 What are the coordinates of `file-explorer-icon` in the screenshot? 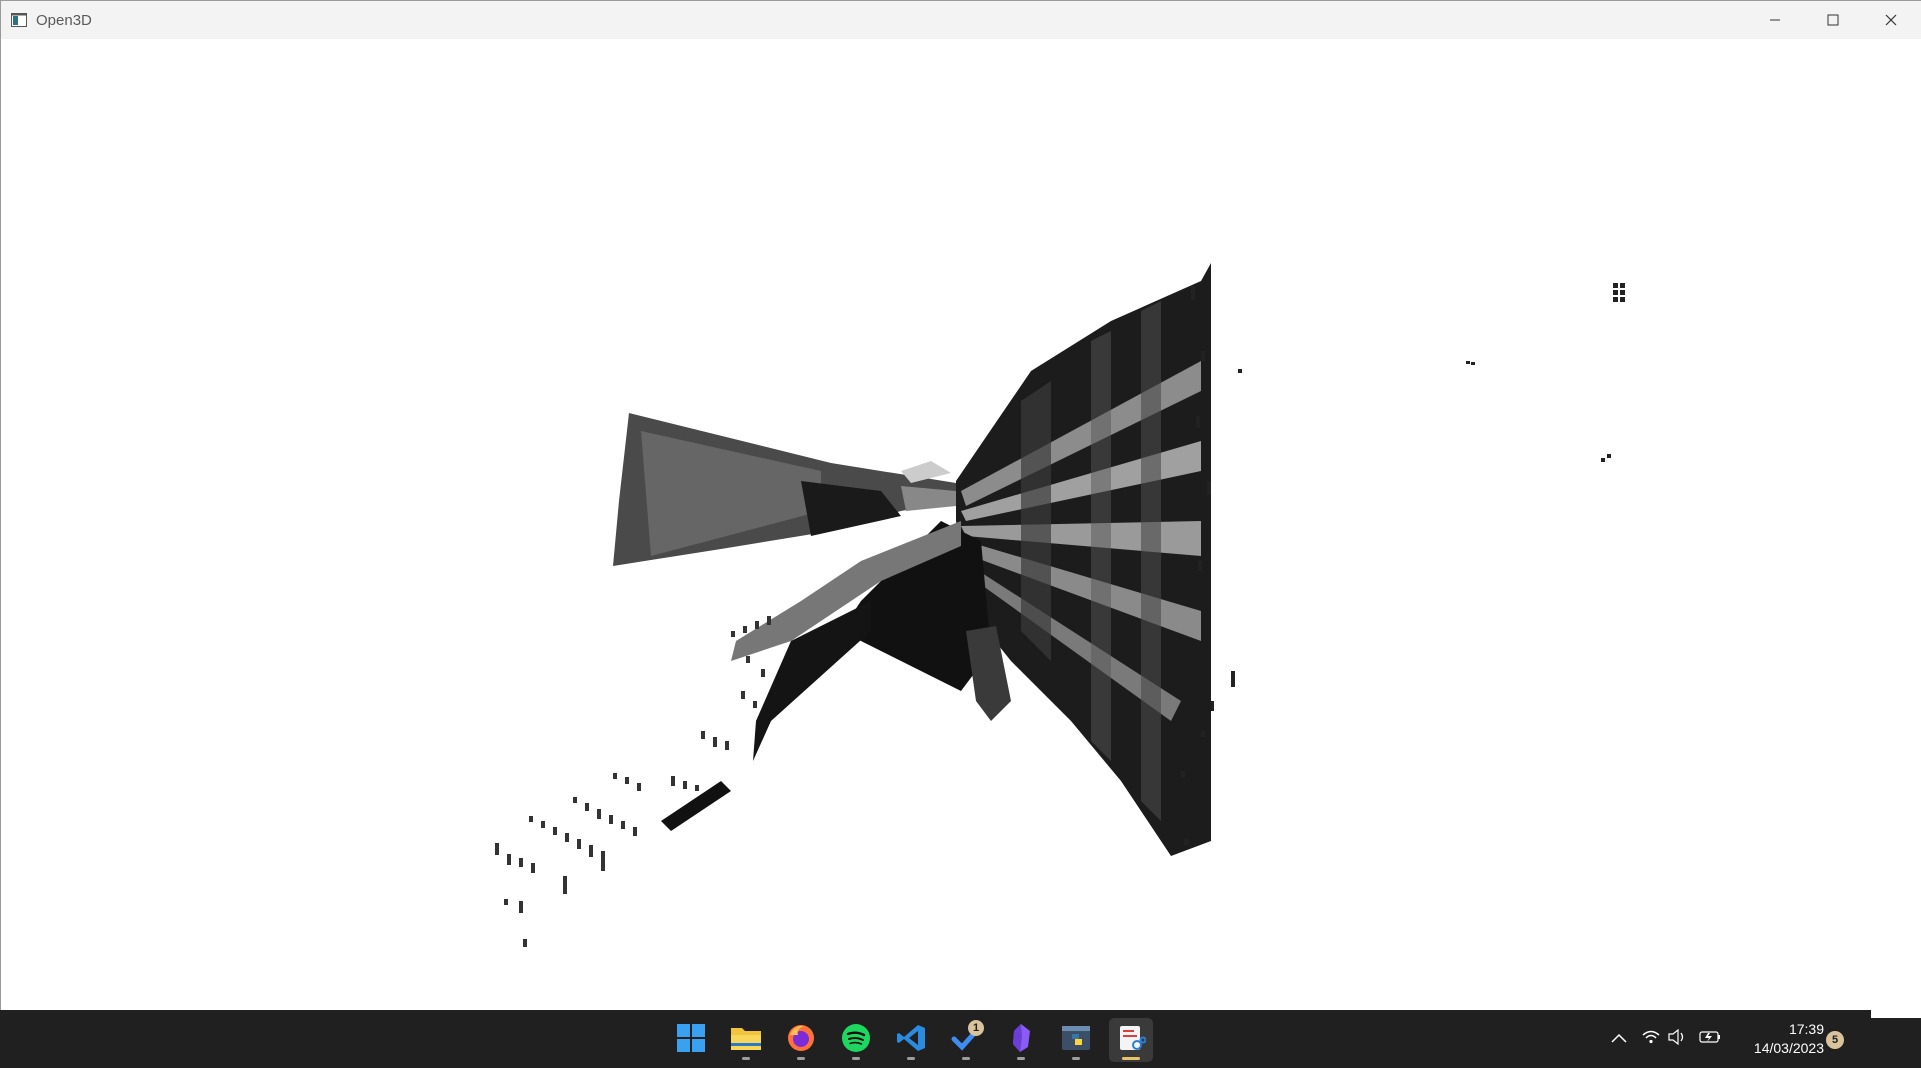 It's located at (746, 1040).